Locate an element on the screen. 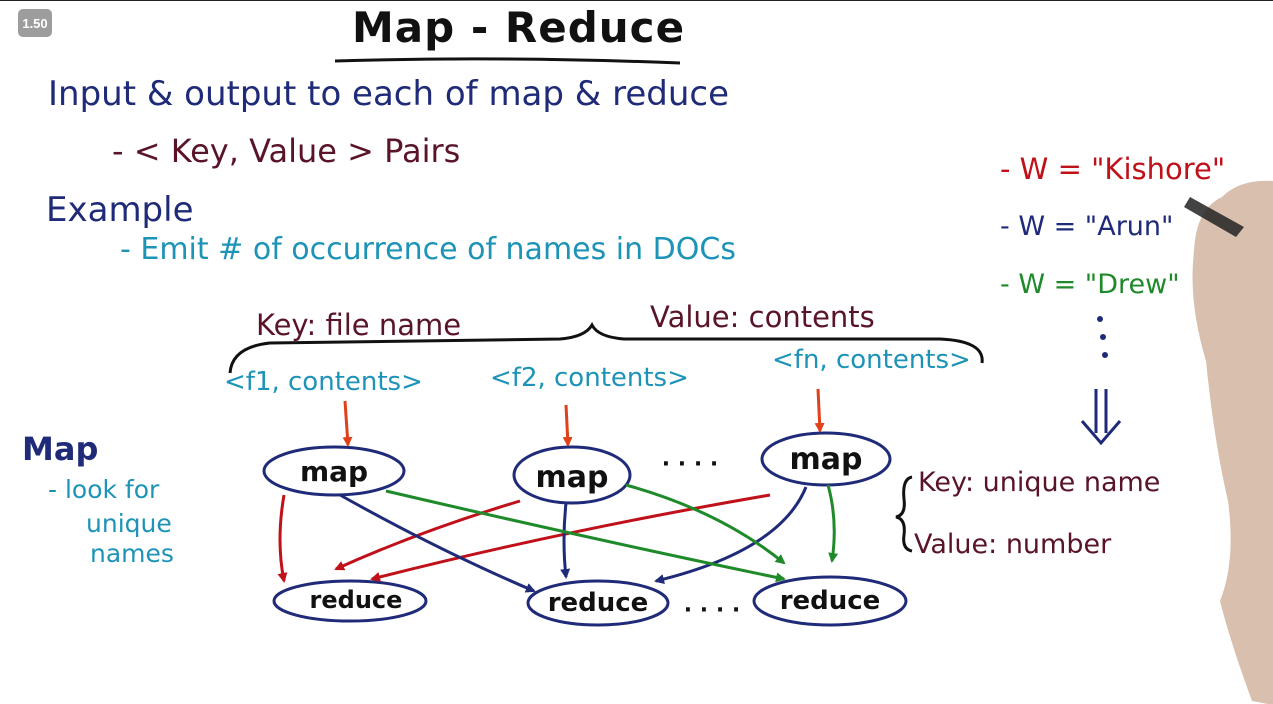  map-label-3: map is located at coordinates (826, 459).